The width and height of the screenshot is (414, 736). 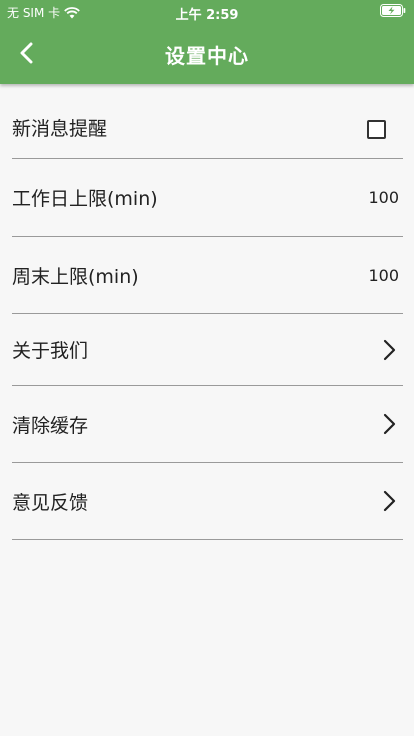 What do you see at coordinates (50, 425) in the screenshot?
I see `clear-cache-label: 清除缓存` at bounding box center [50, 425].